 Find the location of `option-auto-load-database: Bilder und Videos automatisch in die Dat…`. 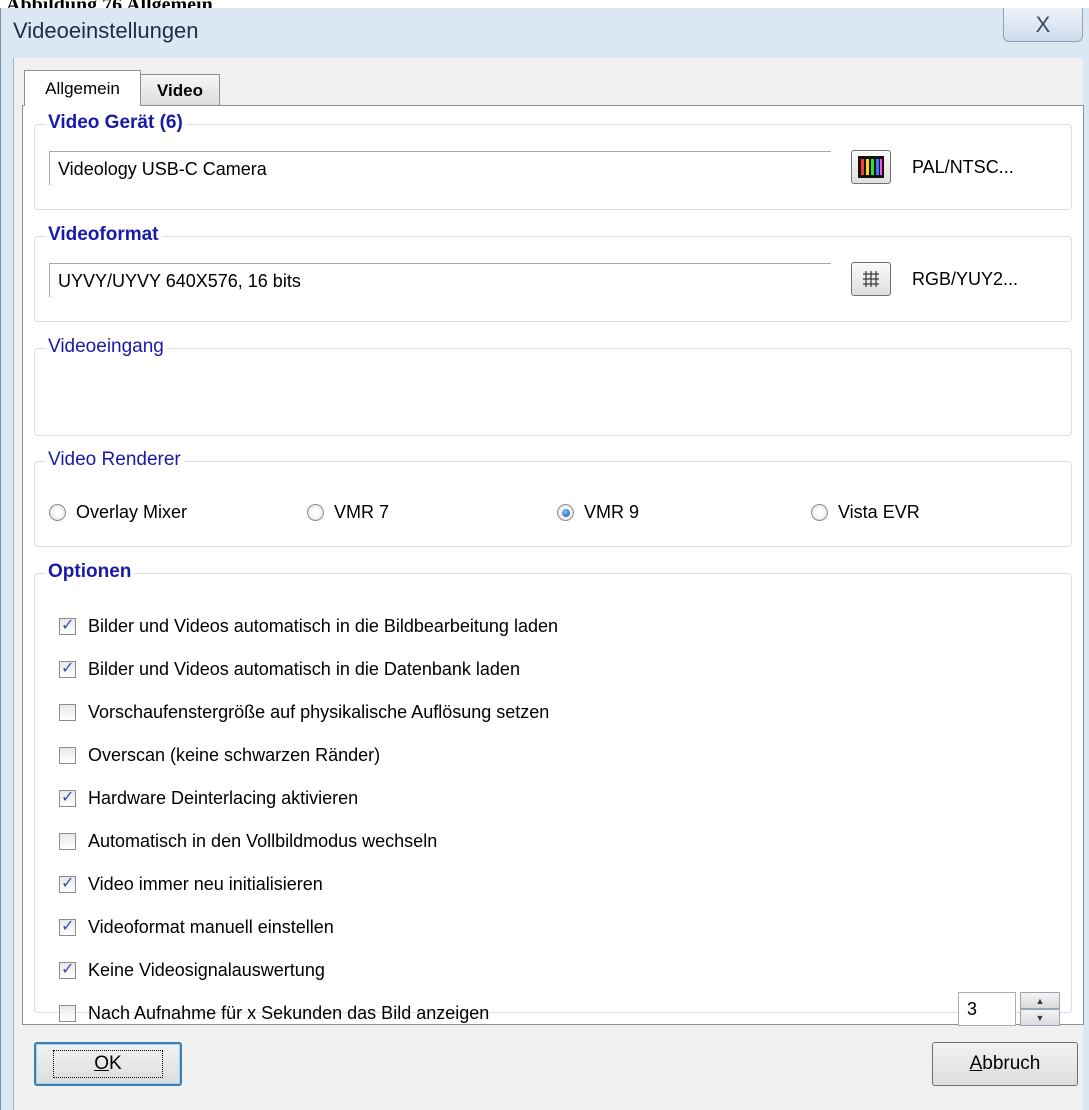

option-auto-load-database: Bilder und Videos automatisch in die Dat… is located at coordinates (289, 669).